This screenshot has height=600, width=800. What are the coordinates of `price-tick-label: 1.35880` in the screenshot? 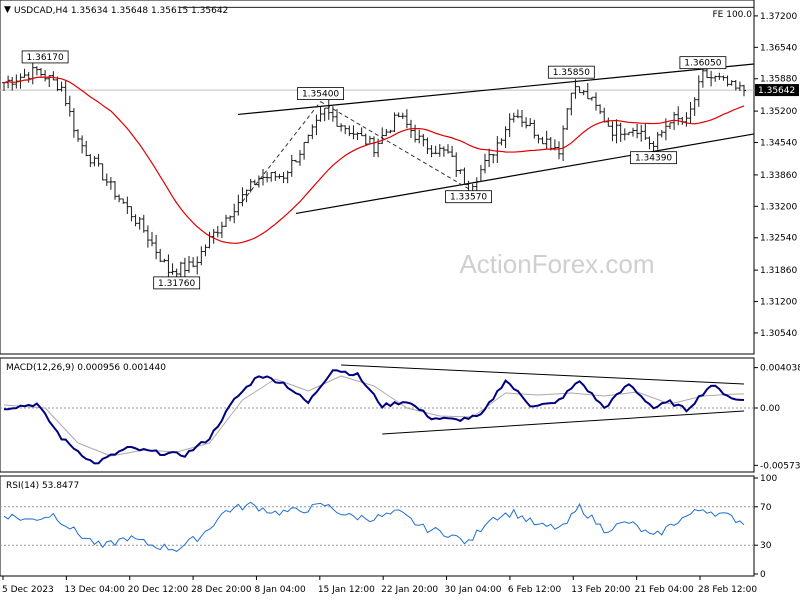 It's located at (778, 80).